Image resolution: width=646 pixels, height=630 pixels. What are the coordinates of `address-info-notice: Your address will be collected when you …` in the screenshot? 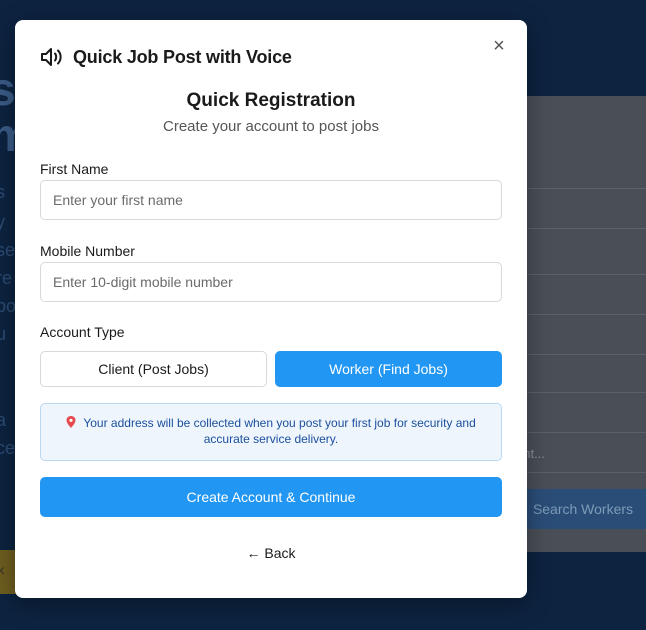 It's located at (271, 432).